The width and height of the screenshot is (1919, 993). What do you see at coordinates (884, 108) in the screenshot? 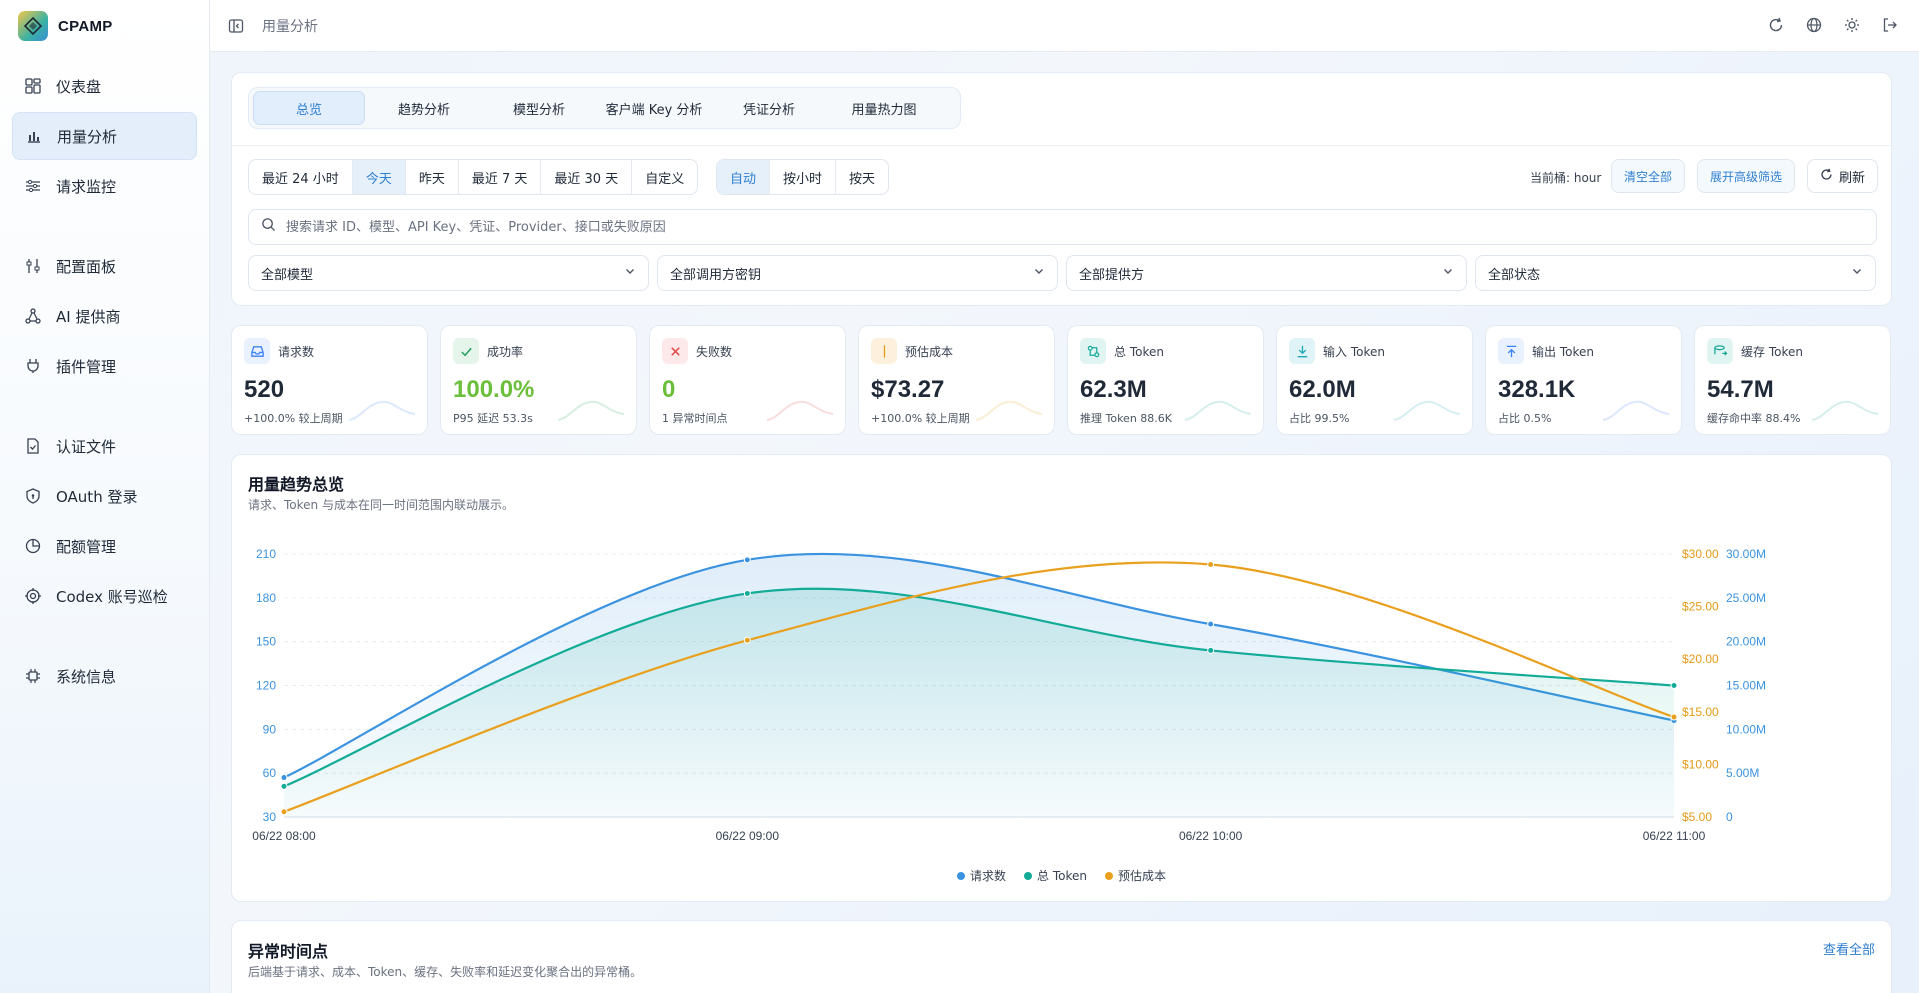
I see `tab-heatmap: 用量热力图` at bounding box center [884, 108].